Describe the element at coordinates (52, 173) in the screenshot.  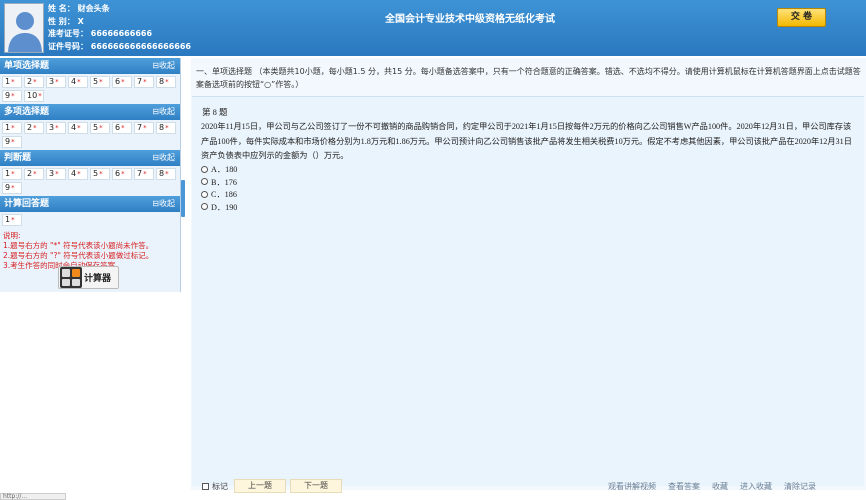
I see `question-cell-number: 3` at that location.